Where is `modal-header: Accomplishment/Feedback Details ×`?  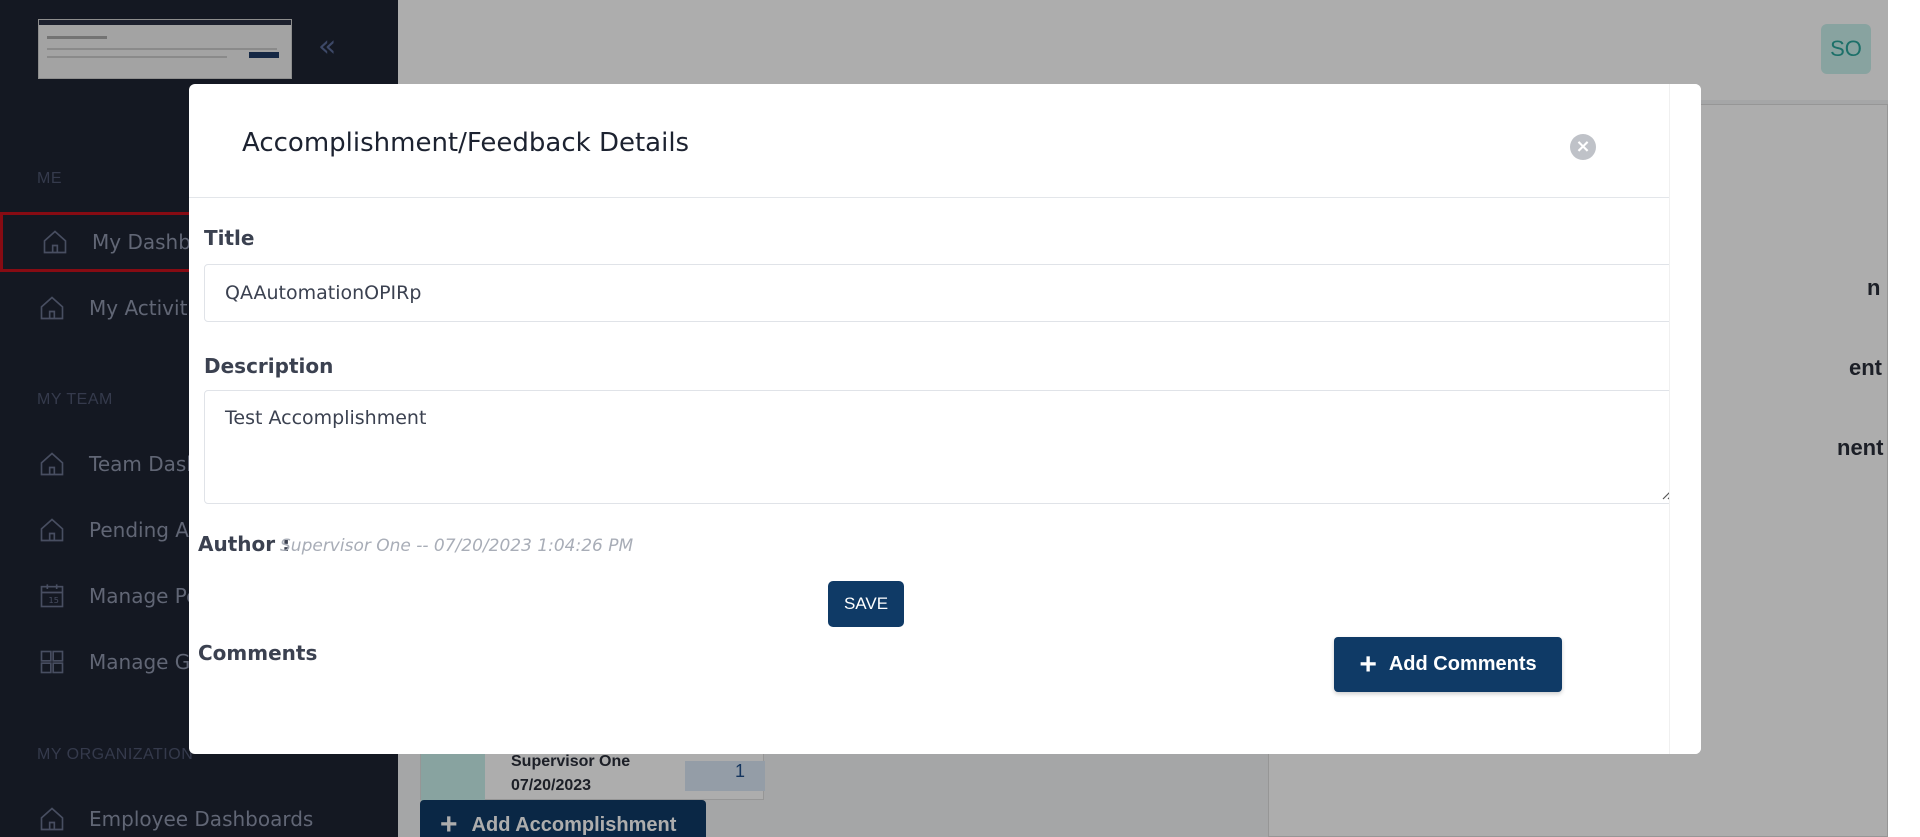
modal-header: Accomplishment/Feedback Details × is located at coordinates (945, 141).